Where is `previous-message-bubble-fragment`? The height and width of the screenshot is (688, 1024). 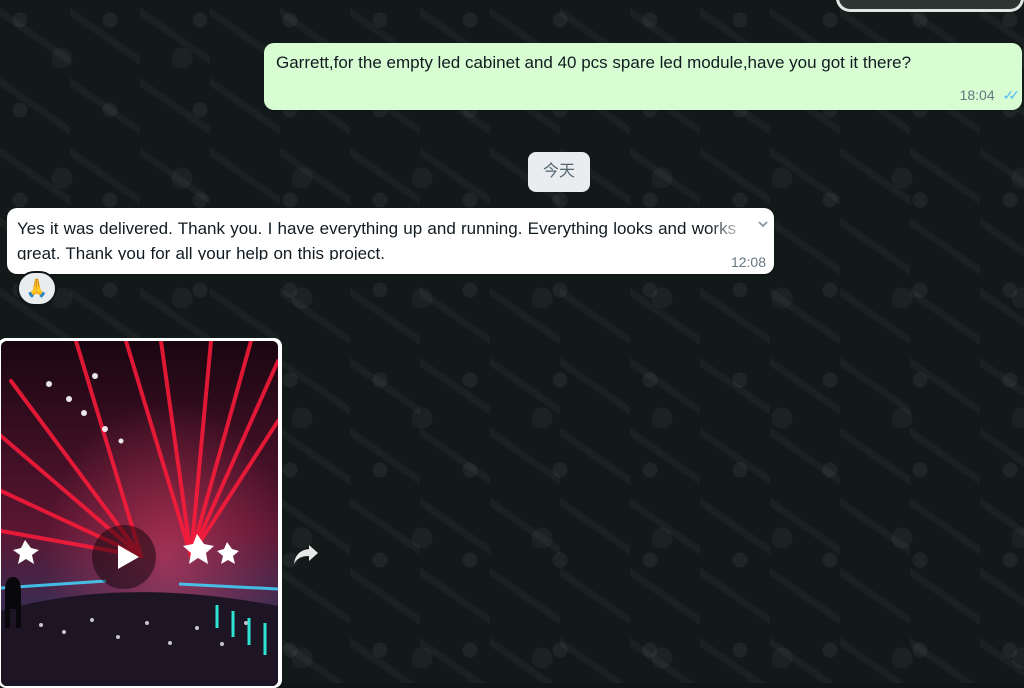 previous-message-bubble-fragment is located at coordinates (930, 6).